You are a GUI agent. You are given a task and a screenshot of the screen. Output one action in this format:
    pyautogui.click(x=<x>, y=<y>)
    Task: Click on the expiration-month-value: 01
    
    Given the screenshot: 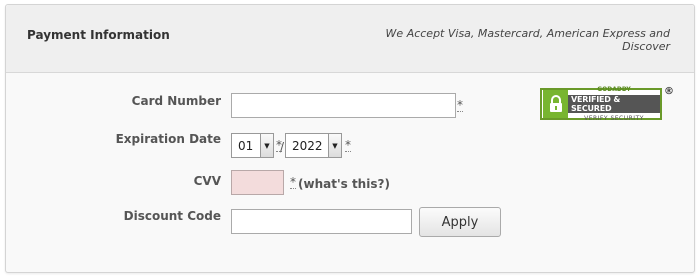 What is the action you would take?
    pyautogui.click(x=246, y=145)
    